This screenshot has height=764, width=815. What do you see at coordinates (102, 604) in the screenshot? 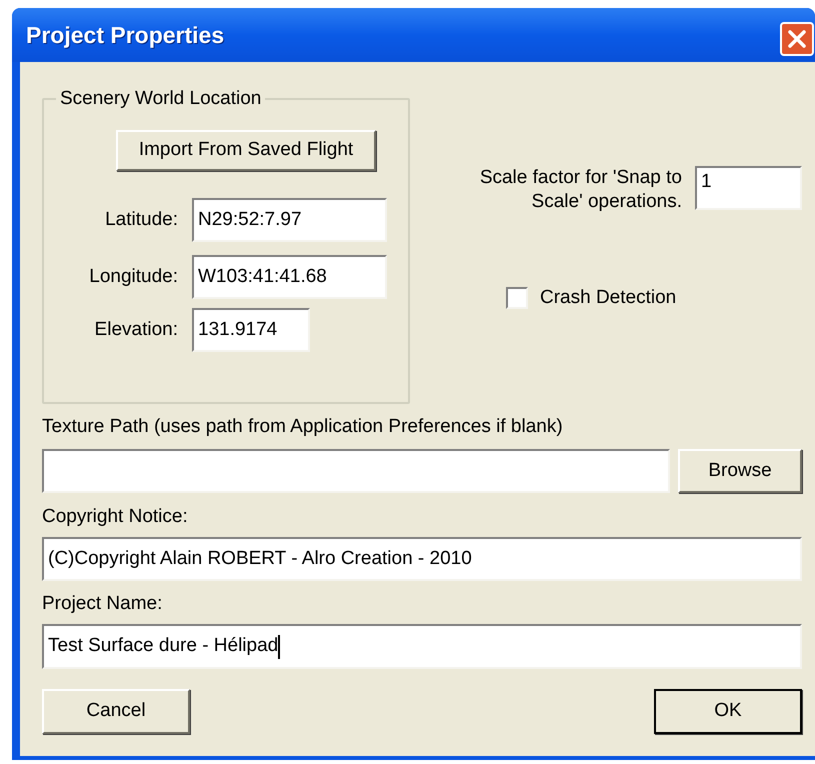
I see `field-label: Project Name:` at bounding box center [102, 604].